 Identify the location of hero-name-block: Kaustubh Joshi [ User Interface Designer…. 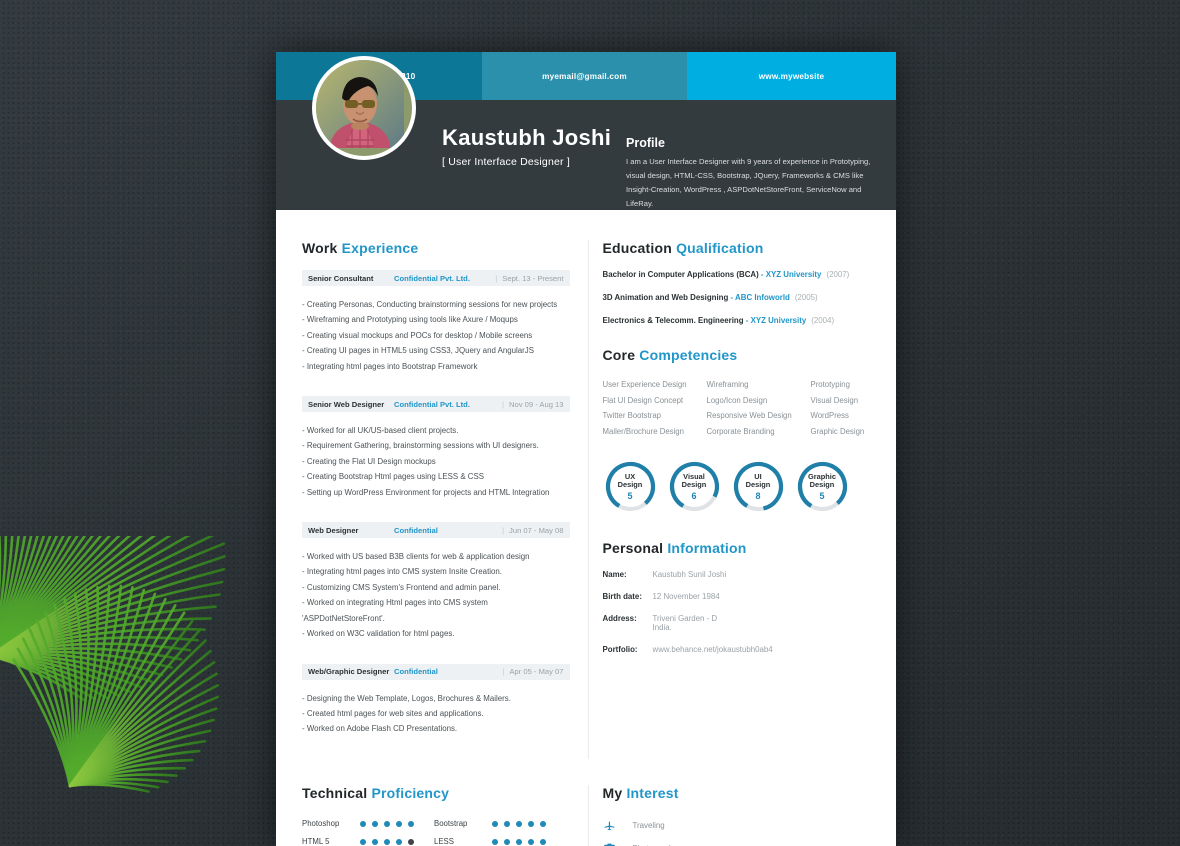
(527, 146).